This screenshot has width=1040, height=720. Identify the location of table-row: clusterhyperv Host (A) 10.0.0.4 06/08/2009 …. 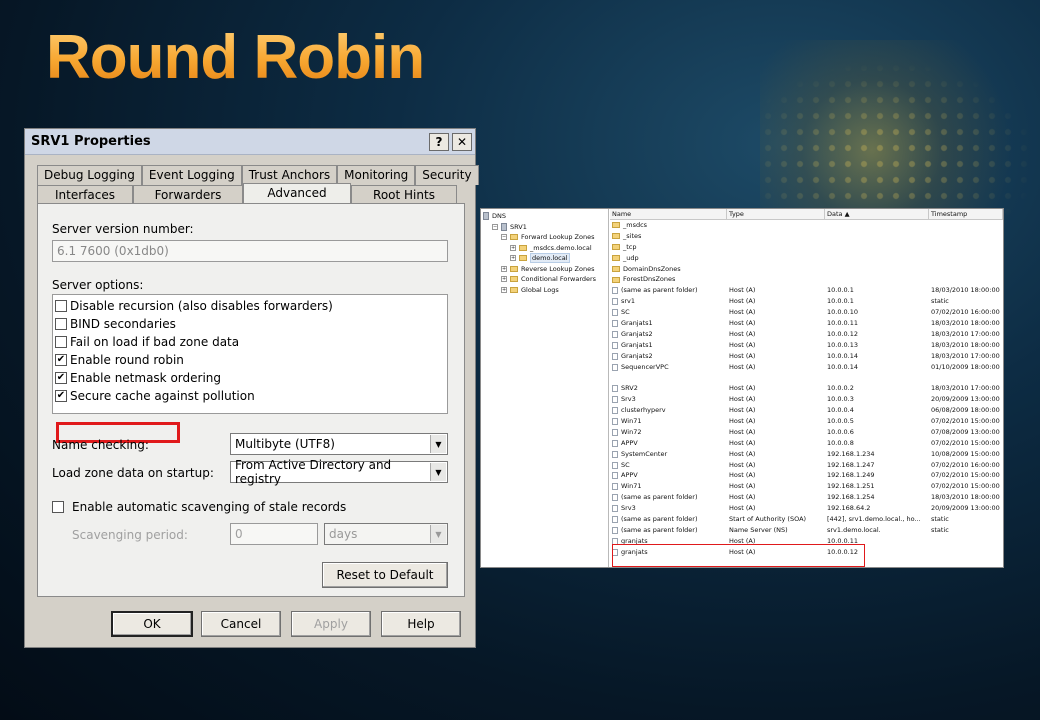
(806, 410).